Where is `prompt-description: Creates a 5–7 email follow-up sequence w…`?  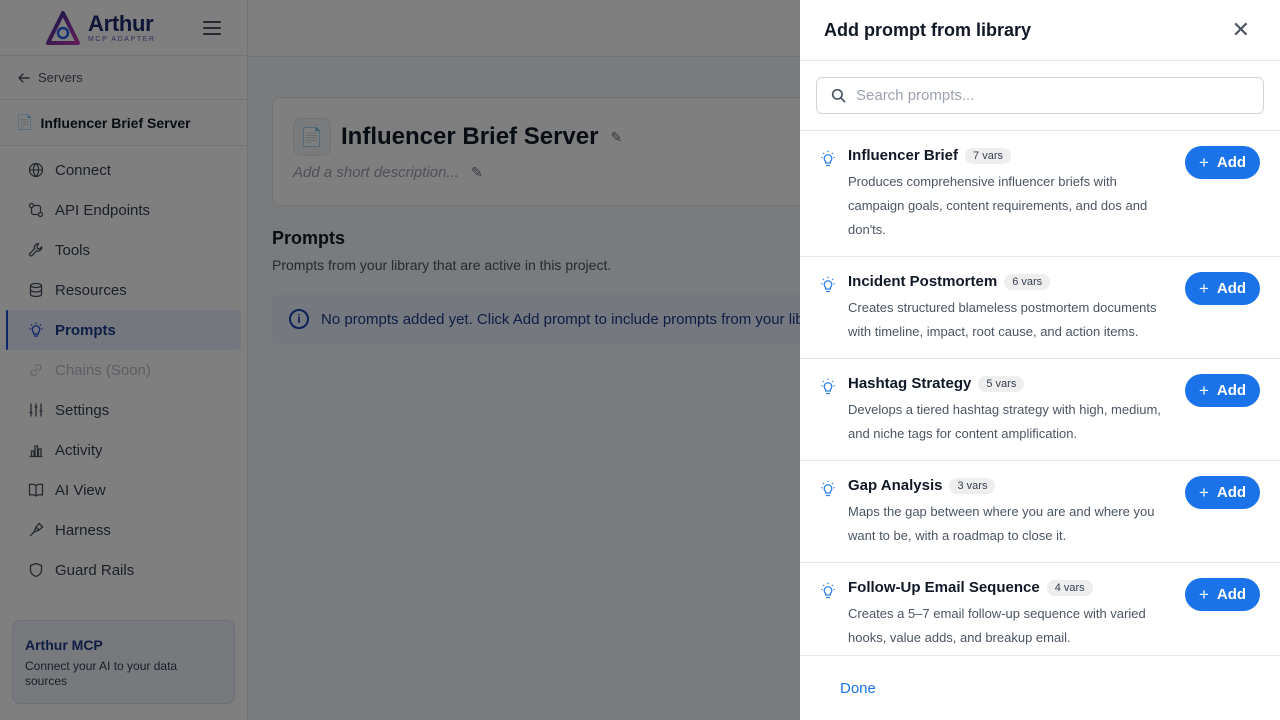
prompt-description: Creates a 5–7 email follow-up sequence w… is located at coordinates (997, 625).